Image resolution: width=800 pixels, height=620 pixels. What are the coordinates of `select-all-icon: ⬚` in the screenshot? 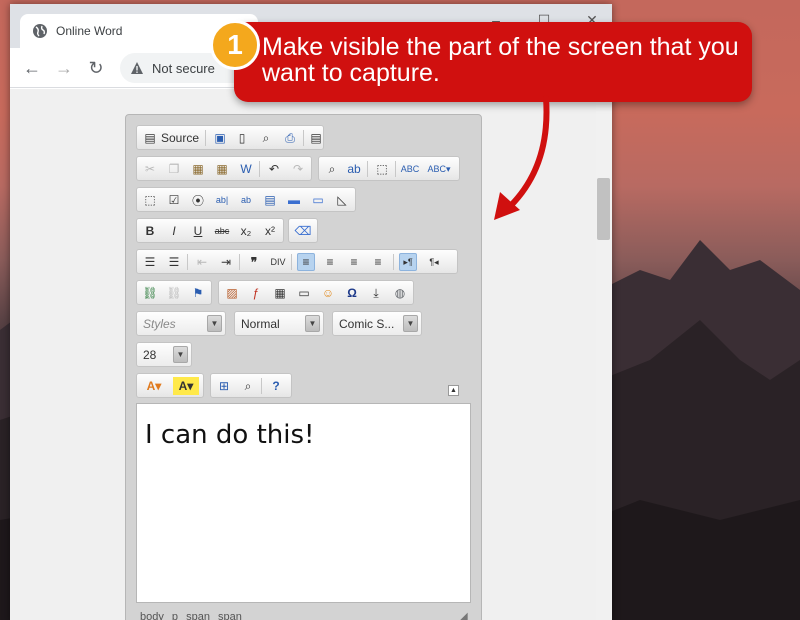 It's located at (382, 169).